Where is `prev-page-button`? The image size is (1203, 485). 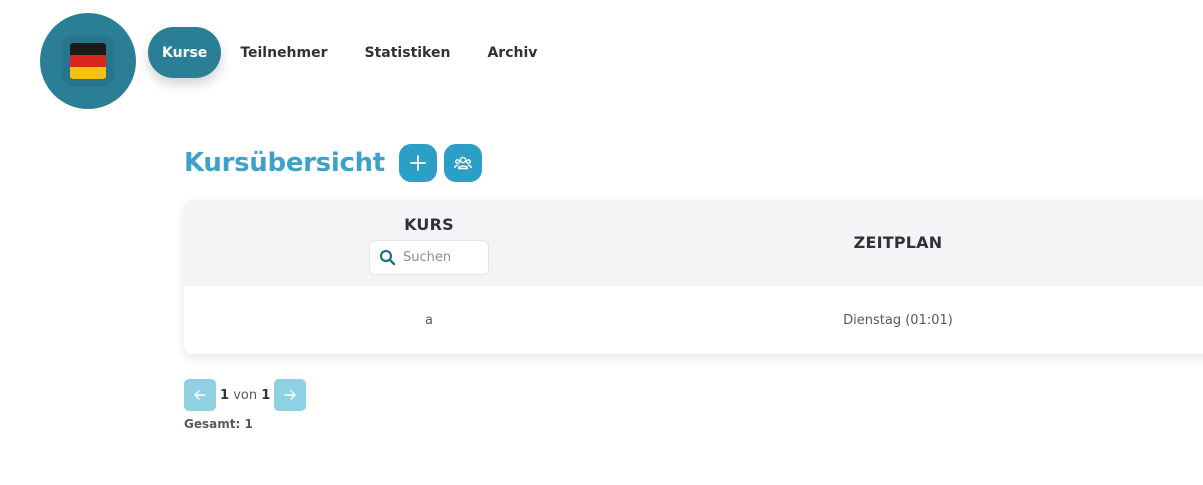 prev-page-button is located at coordinates (200, 395).